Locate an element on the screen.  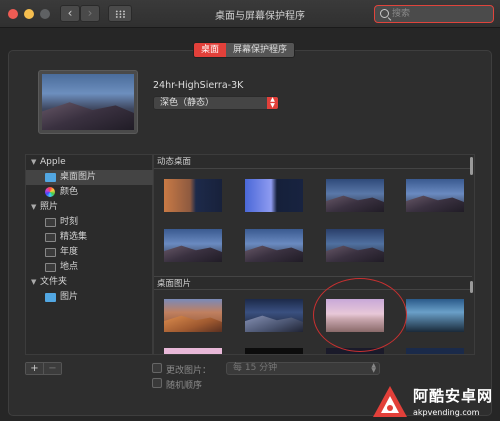
watermark-logo-icon is located at coordinates (390, 401).